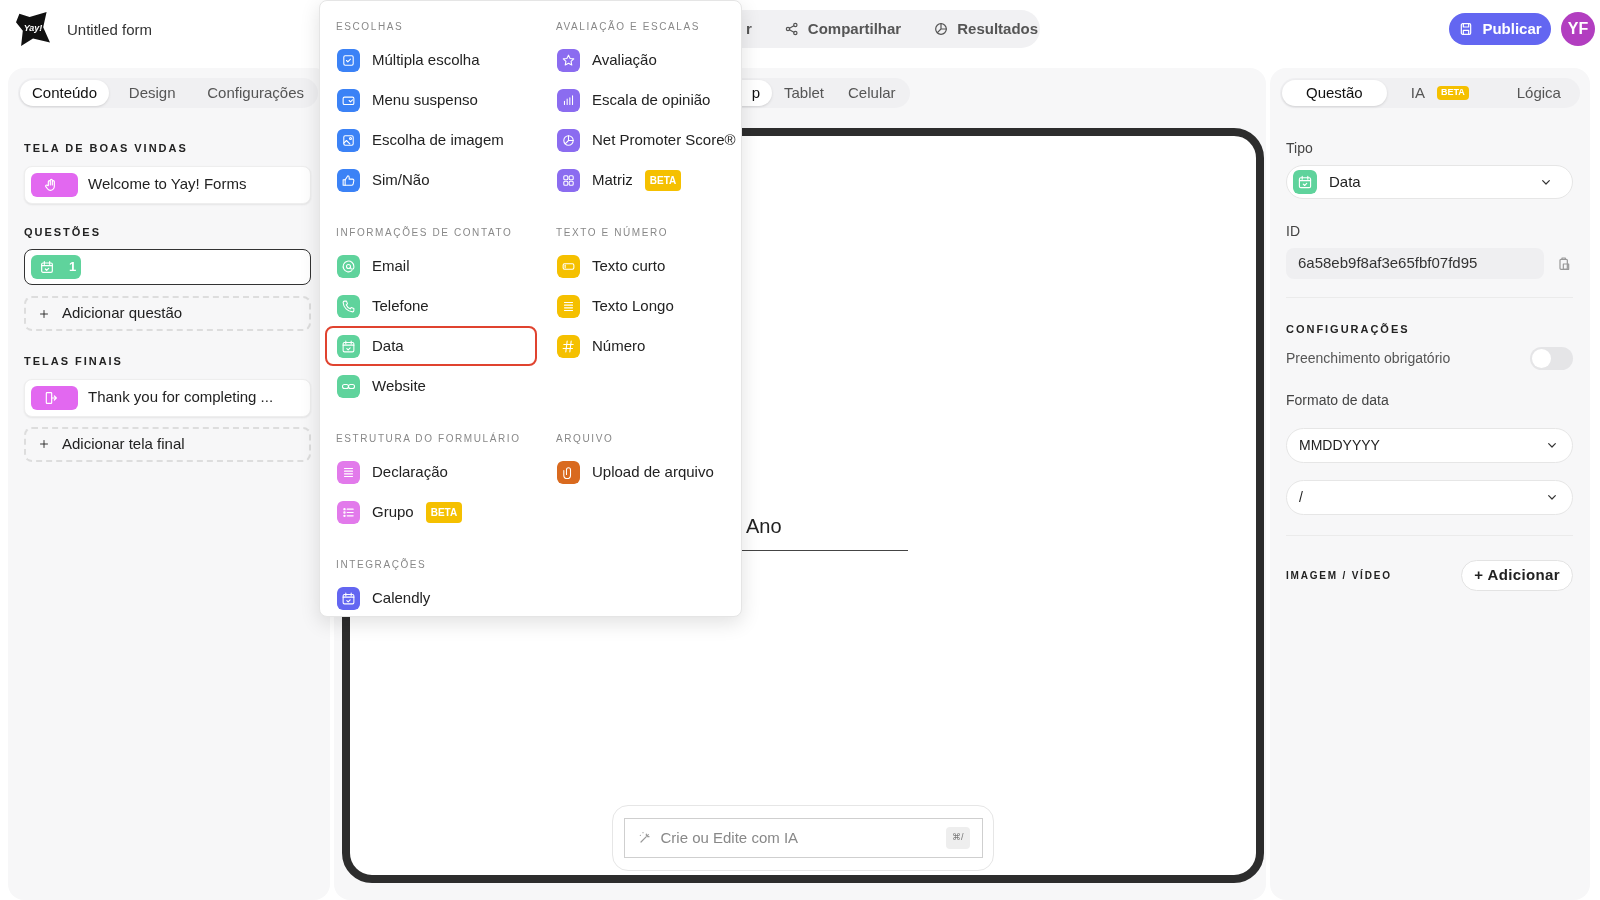 The height and width of the screenshot is (900, 1600). I want to click on menu-heading: ESCOLHAS, so click(370, 27).